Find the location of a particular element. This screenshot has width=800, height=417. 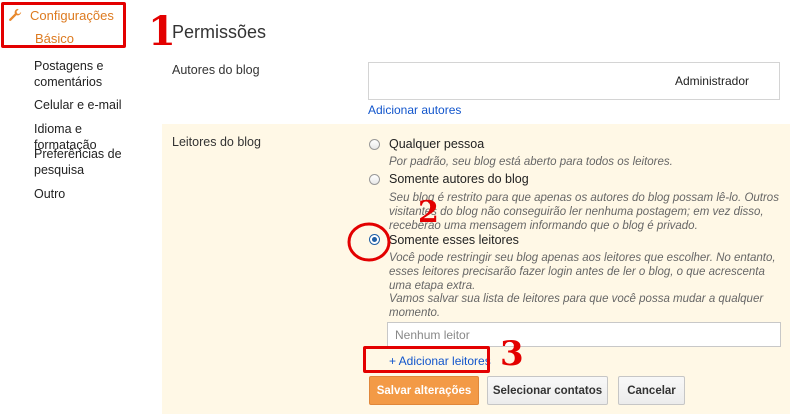

author-row: Administrador is located at coordinates (574, 81).